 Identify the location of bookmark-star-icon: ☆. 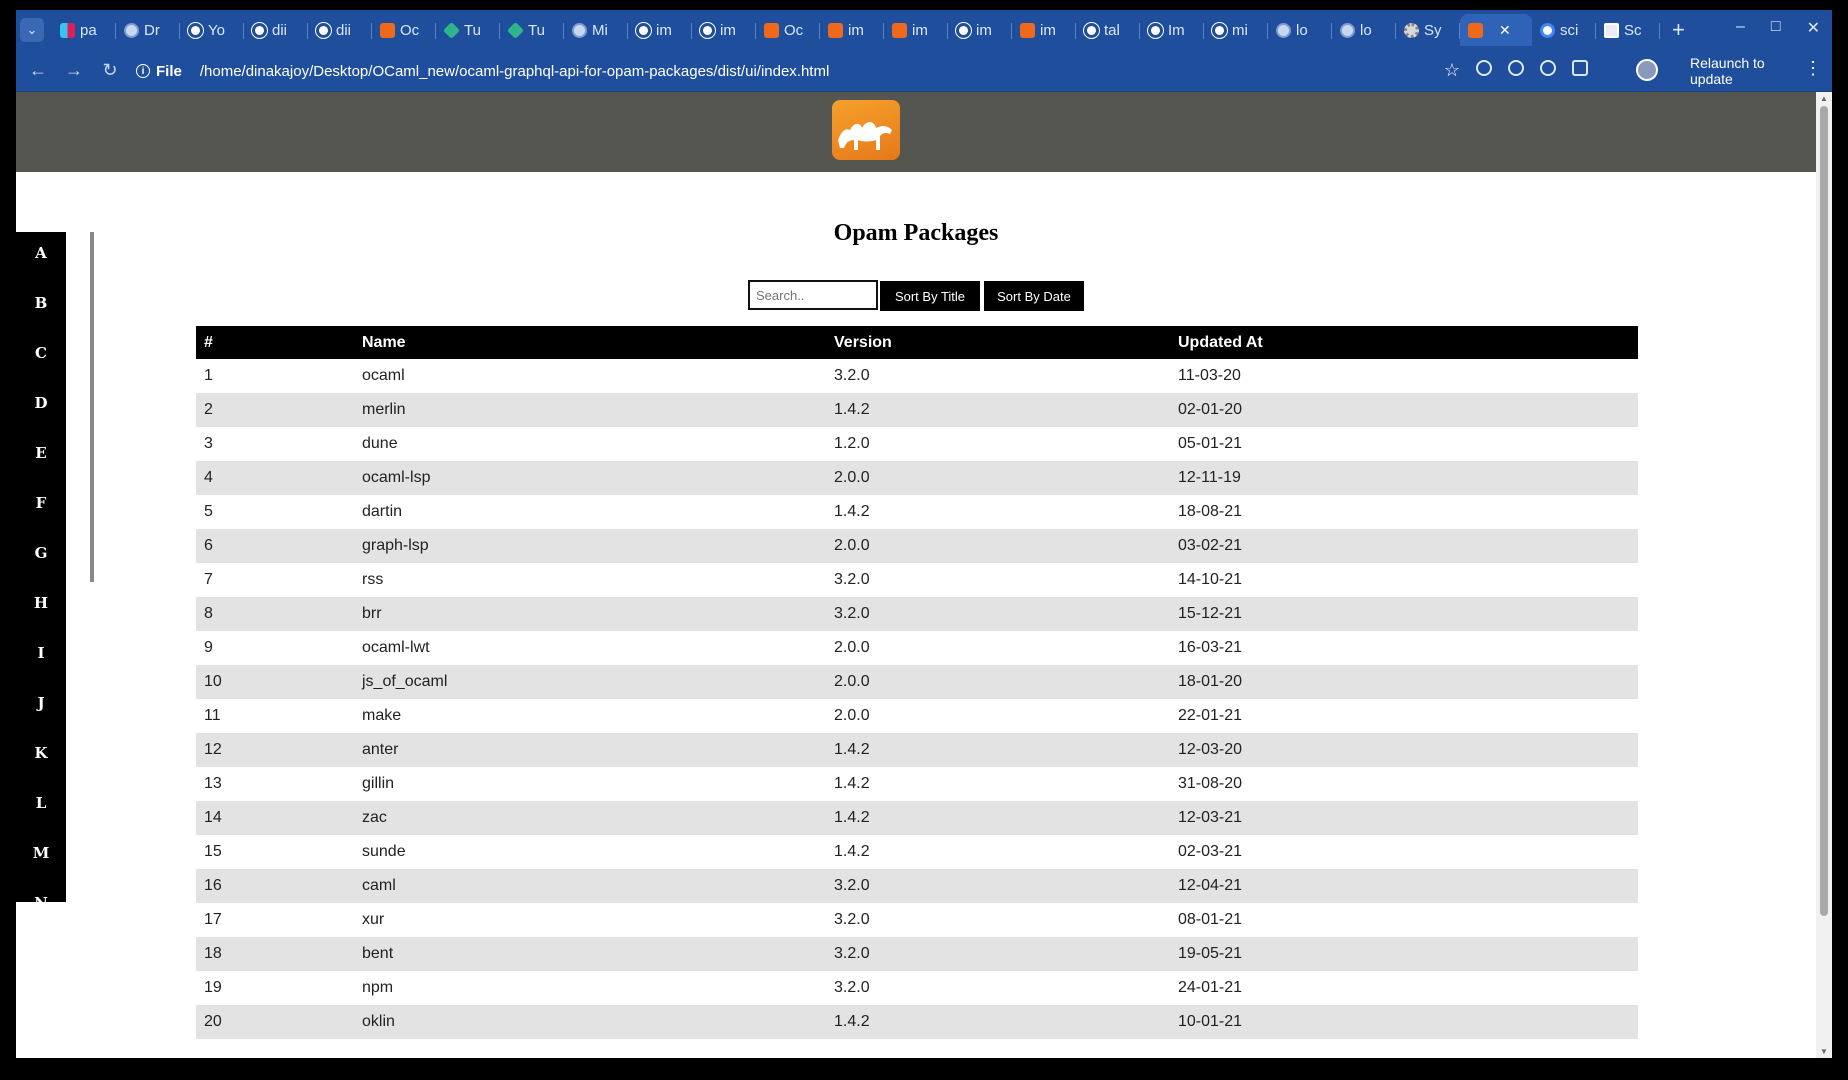
(1452, 70).